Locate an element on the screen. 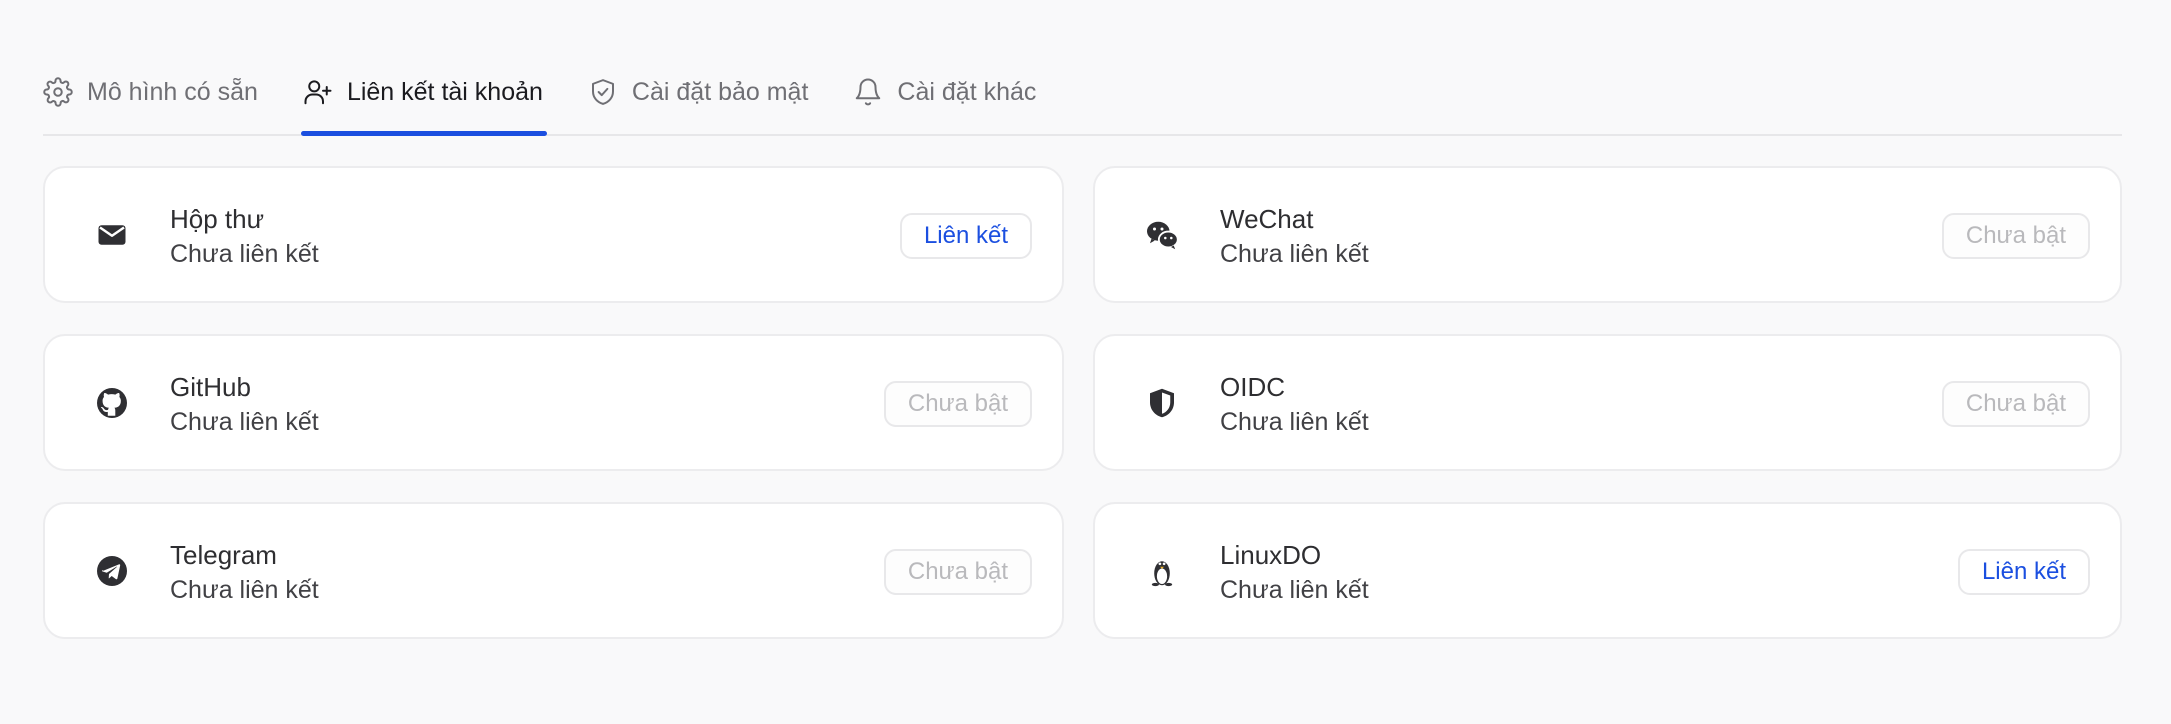 The height and width of the screenshot is (724, 2171). account-card-github: GitHub Chưa liên kết Chưa bật is located at coordinates (553, 402).